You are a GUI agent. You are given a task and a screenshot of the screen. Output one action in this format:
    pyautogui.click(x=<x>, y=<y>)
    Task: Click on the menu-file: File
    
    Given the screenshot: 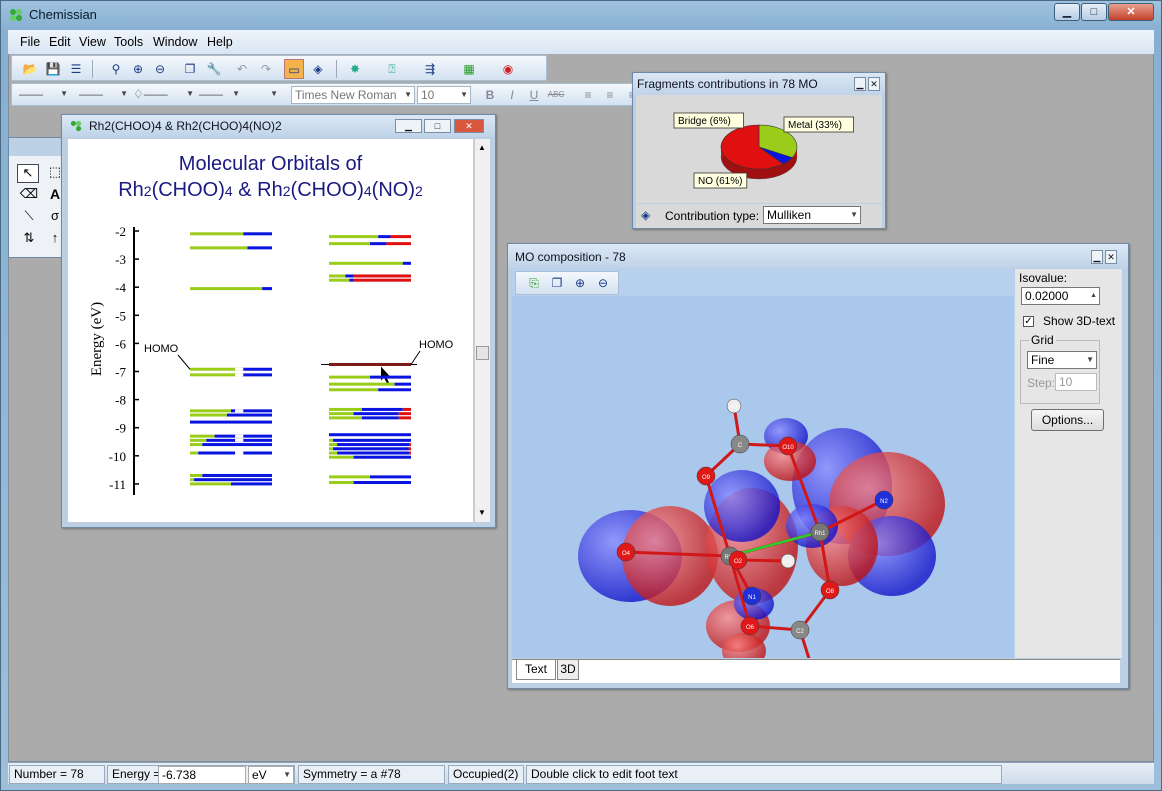 What is the action you would take?
    pyautogui.click(x=30, y=42)
    